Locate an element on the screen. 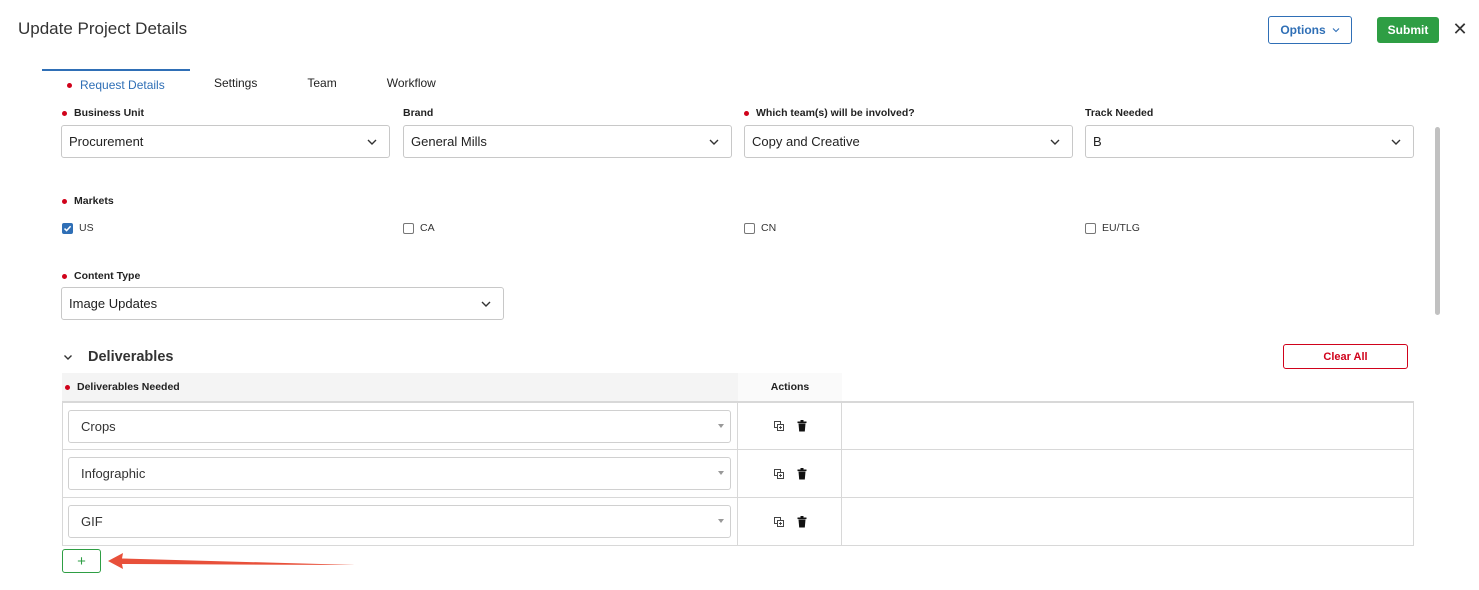 This screenshot has width=1479, height=590. scrollbar is located at coordinates (1437, 221).